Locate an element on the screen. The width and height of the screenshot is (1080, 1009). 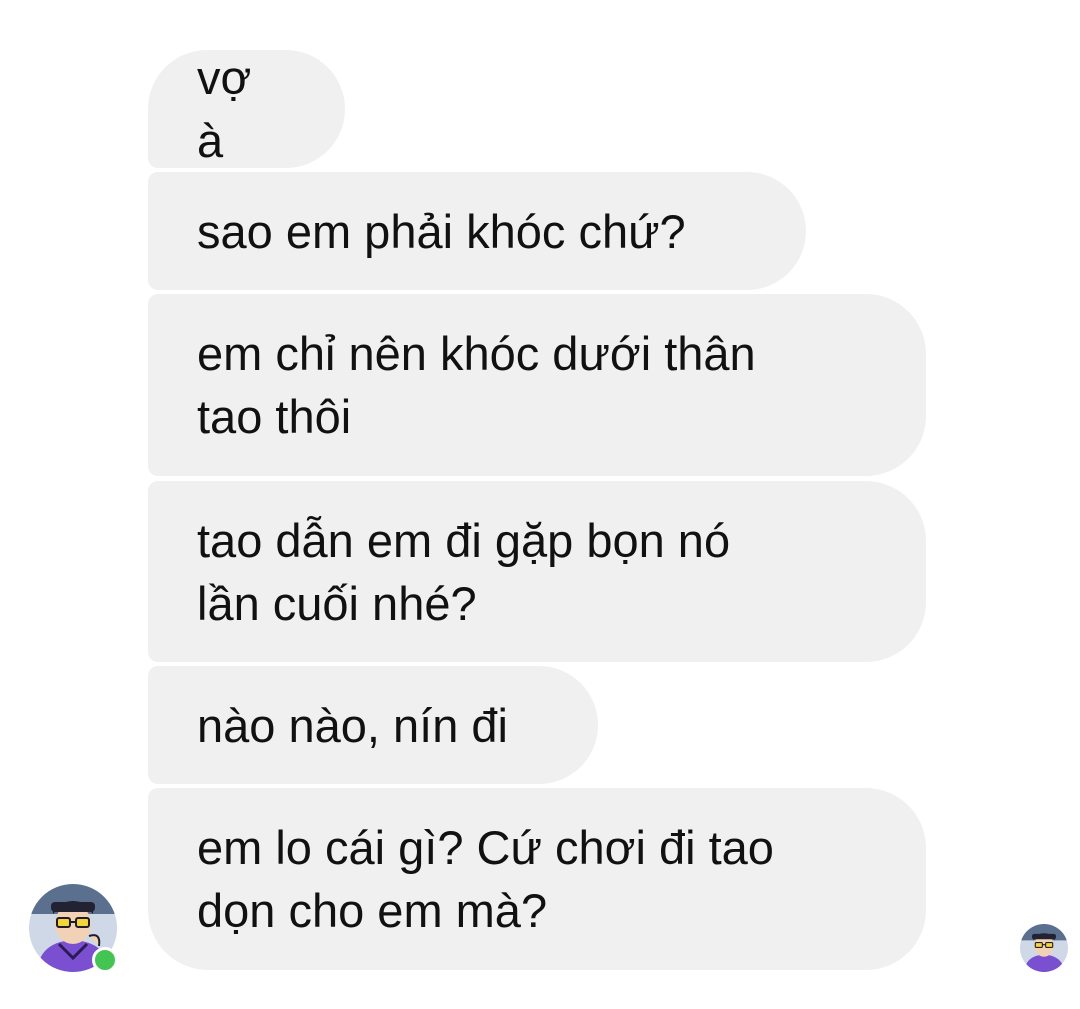
online-status-icon is located at coordinates (105, 960).